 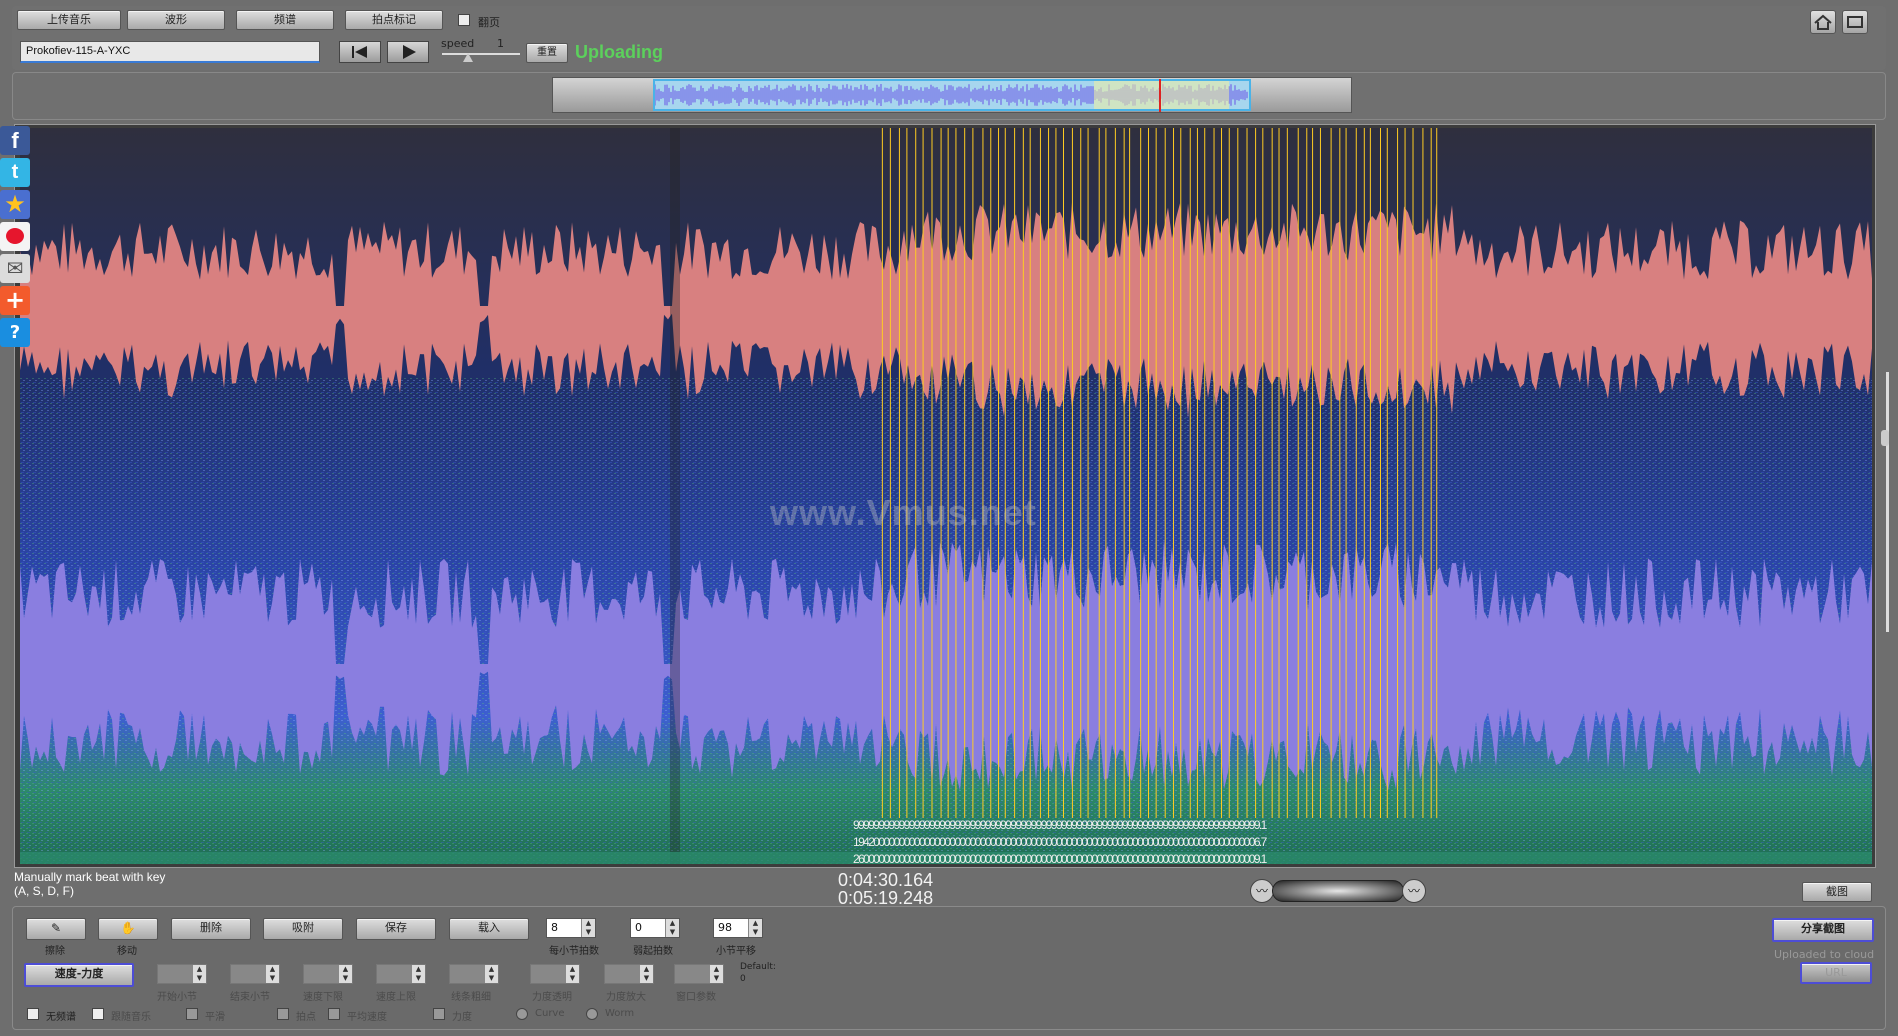 What do you see at coordinates (1855, 22) in the screenshot?
I see `fullscreen-button` at bounding box center [1855, 22].